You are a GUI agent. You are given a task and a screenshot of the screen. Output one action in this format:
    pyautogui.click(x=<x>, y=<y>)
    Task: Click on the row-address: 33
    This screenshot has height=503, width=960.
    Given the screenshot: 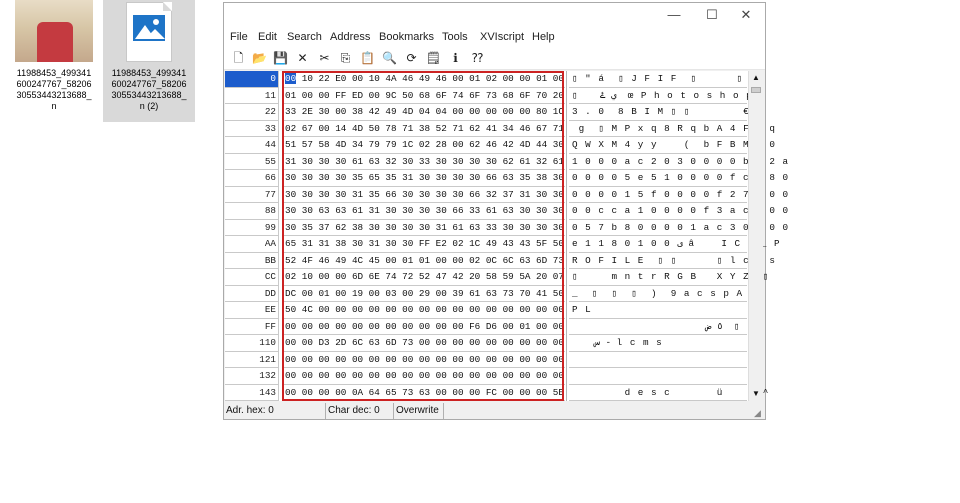 What is the action you would take?
    pyautogui.click(x=252, y=128)
    